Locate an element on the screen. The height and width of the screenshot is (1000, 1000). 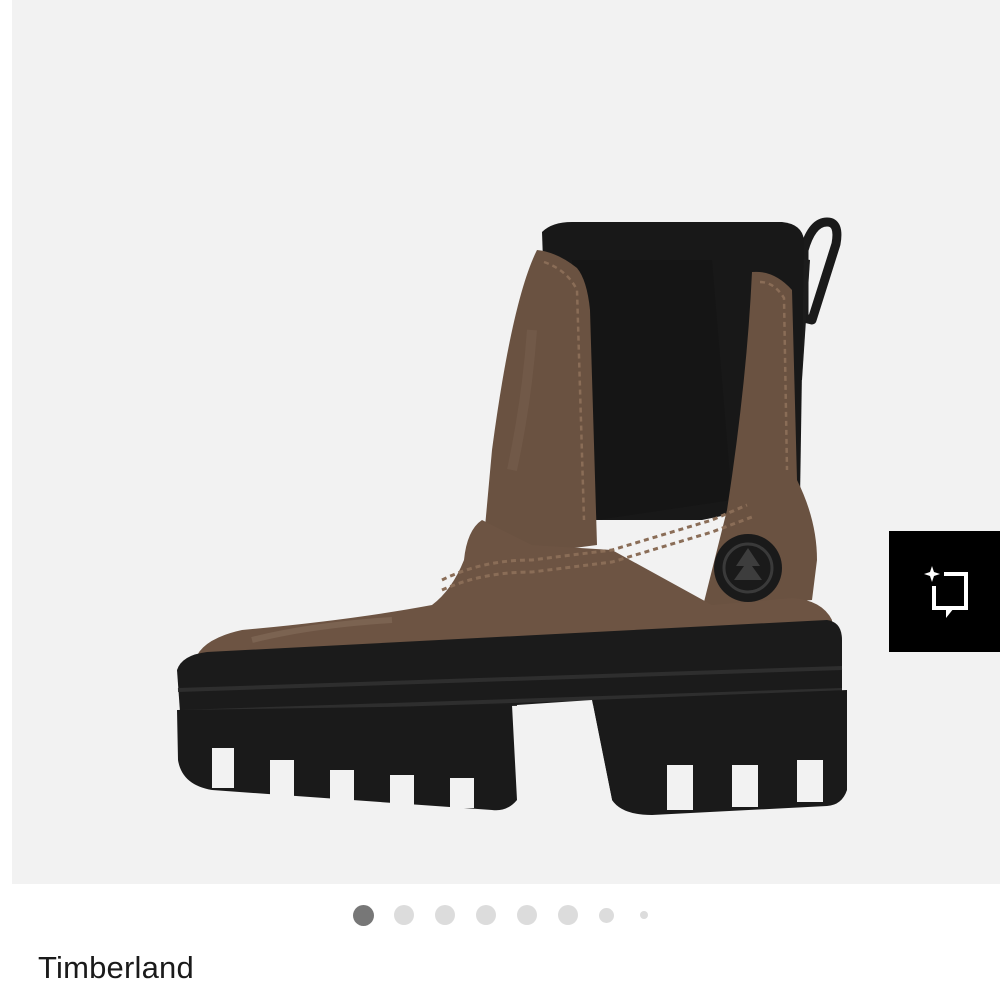
ai-crop-search-button is located at coordinates (944, 591).